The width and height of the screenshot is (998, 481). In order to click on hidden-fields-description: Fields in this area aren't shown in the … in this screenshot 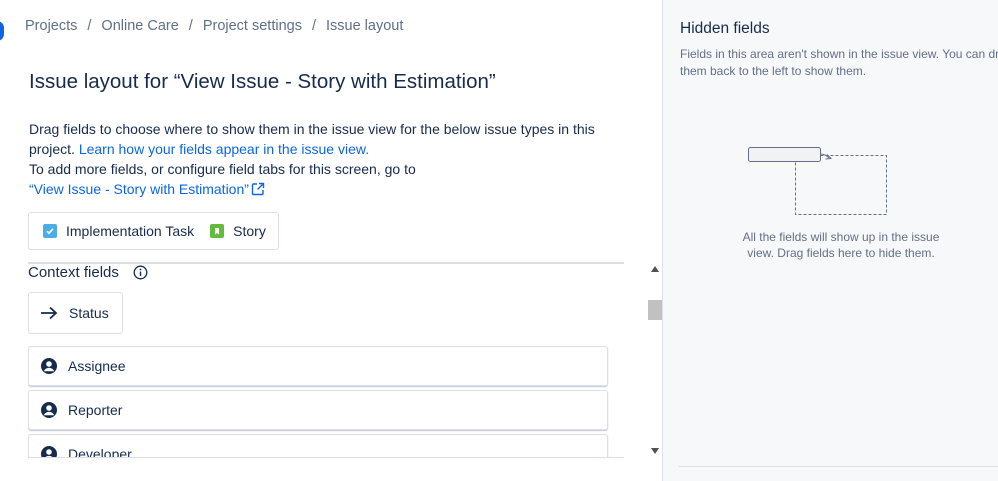, I will do `click(839, 62)`.